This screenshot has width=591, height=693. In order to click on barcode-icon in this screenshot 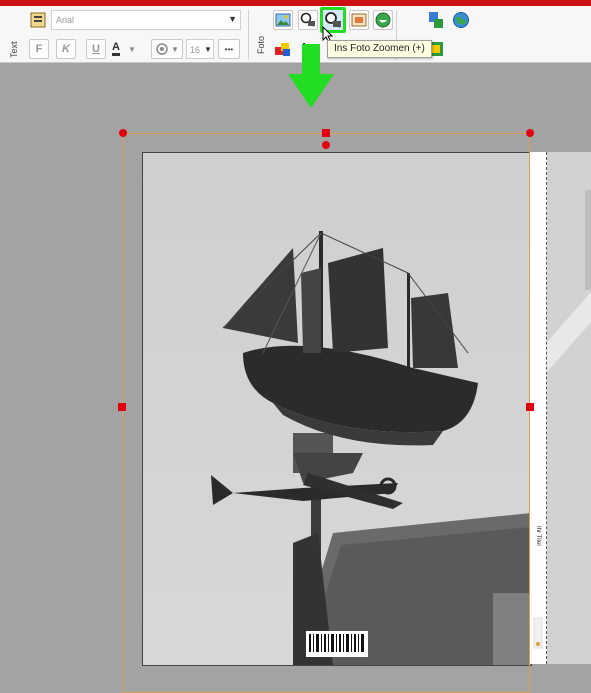, I will do `click(336, 643)`.